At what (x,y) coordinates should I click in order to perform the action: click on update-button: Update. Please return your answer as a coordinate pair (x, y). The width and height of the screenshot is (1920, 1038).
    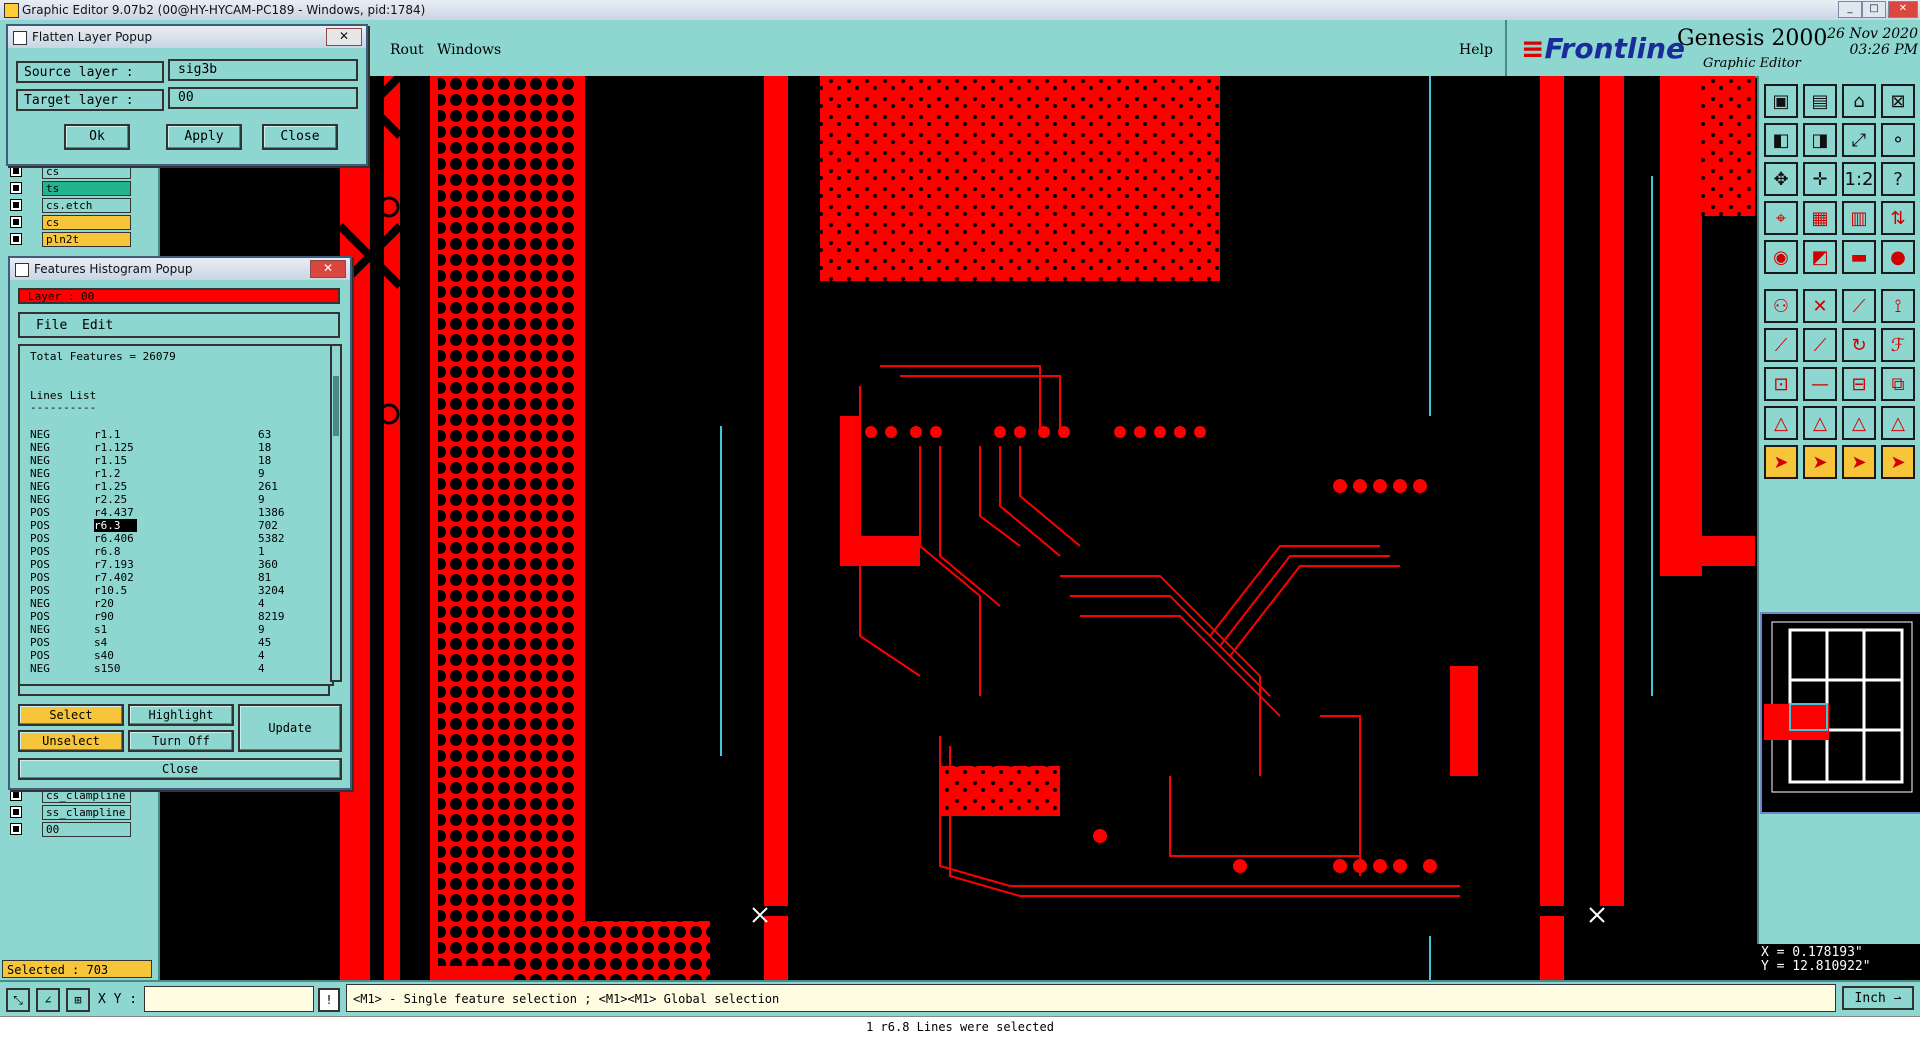
    Looking at the image, I should click on (290, 728).